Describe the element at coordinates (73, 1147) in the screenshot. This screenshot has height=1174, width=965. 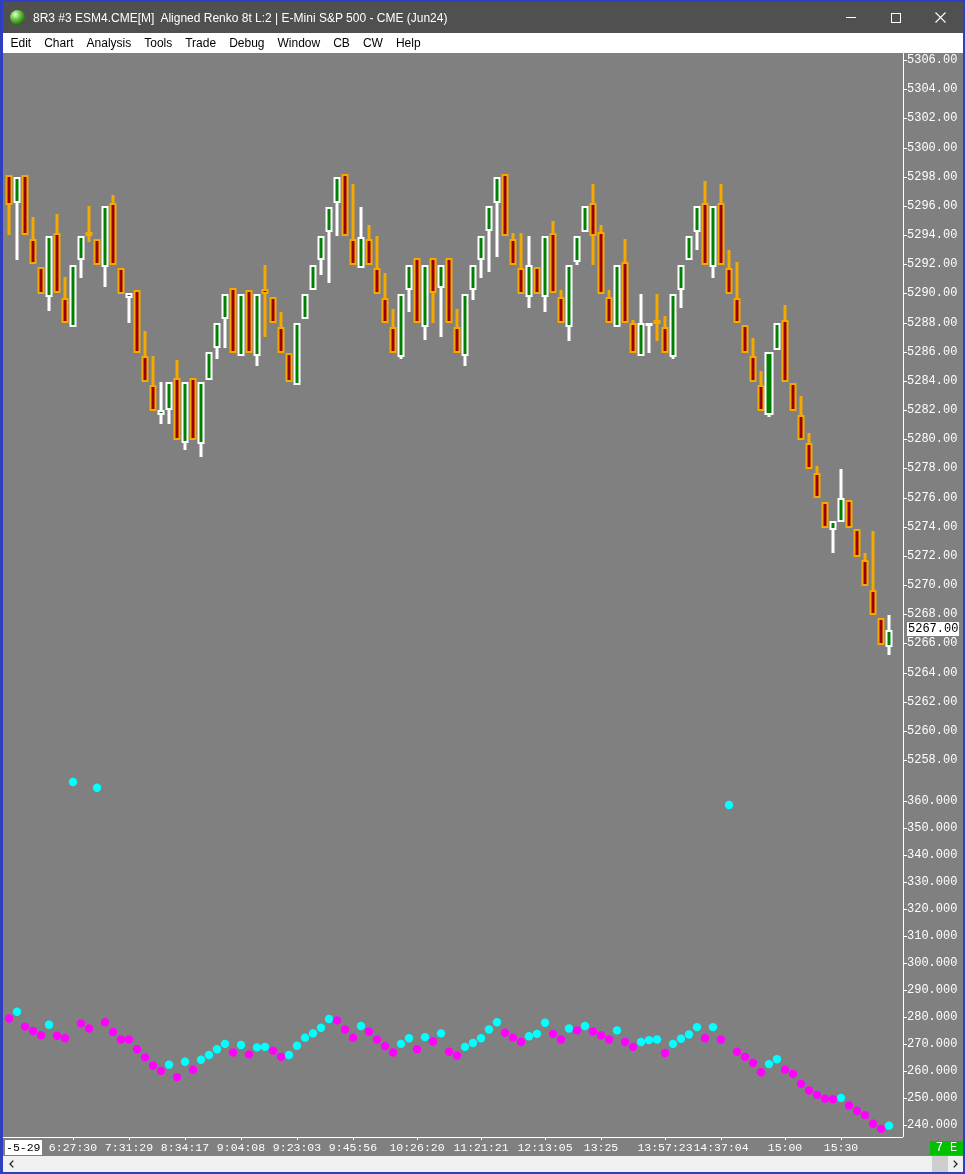
I see `time-label: 6:27:30` at that location.